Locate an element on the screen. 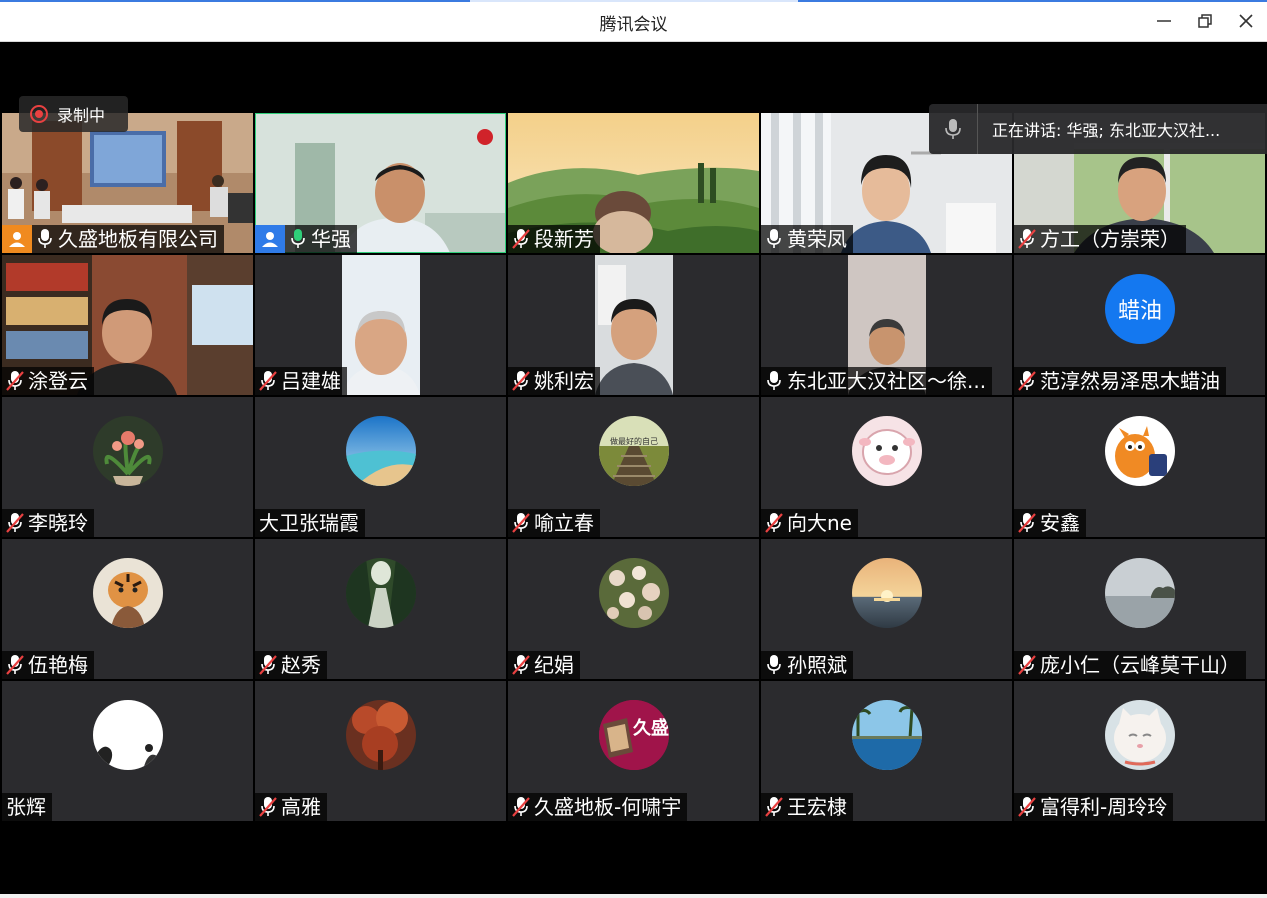  participant-tile: 高雅 is located at coordinates (380, 751).